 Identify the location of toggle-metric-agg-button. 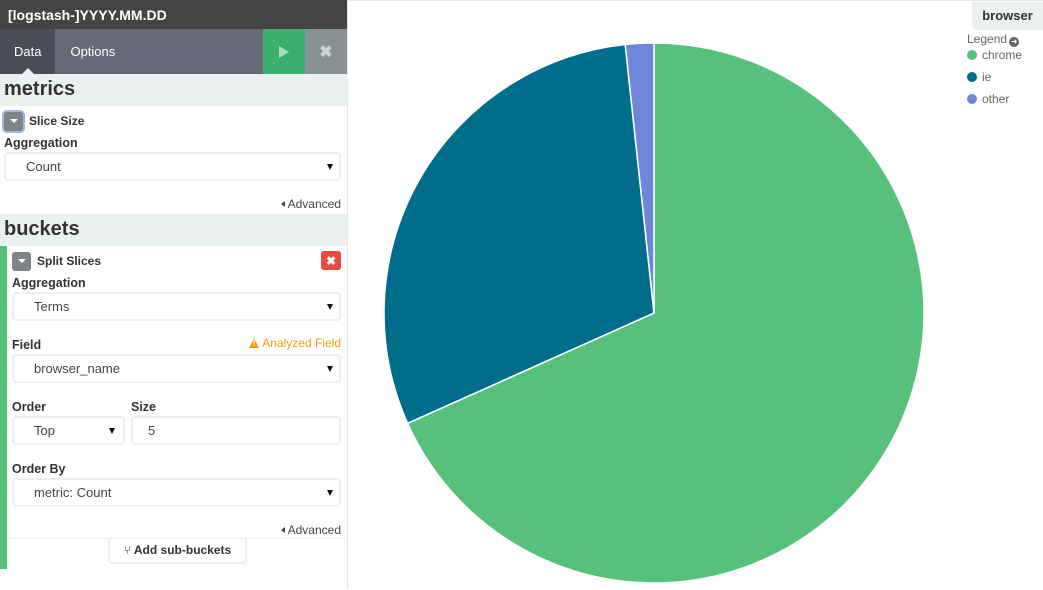
(13, 121).